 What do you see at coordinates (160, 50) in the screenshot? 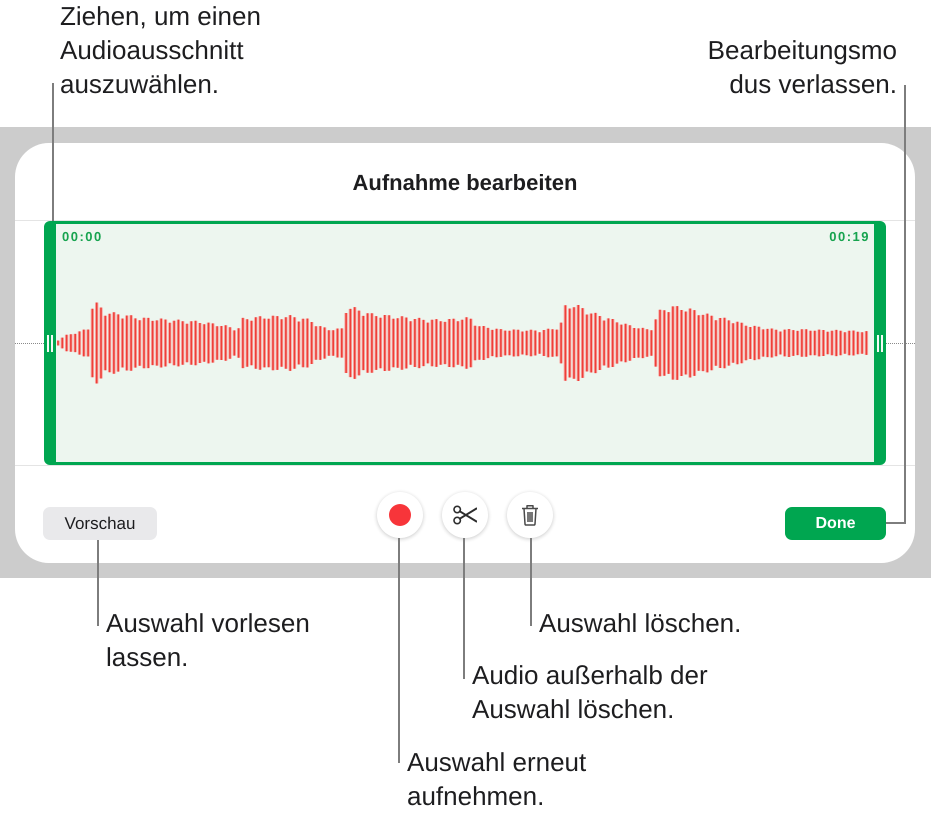
I see `annotation-text: Ziehen, um einen Audioausschnitt auszuwählen.` at bounding box center [160, 50].